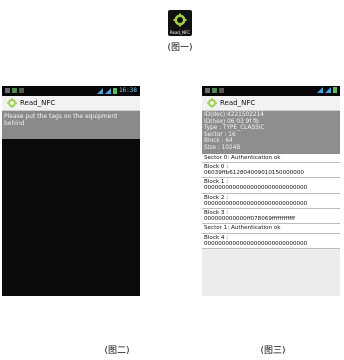  Describe the element at coordinates (250, 219) in the screenshot. I see `block-data: 000000000000ff078069ffffffffffff` at that location.